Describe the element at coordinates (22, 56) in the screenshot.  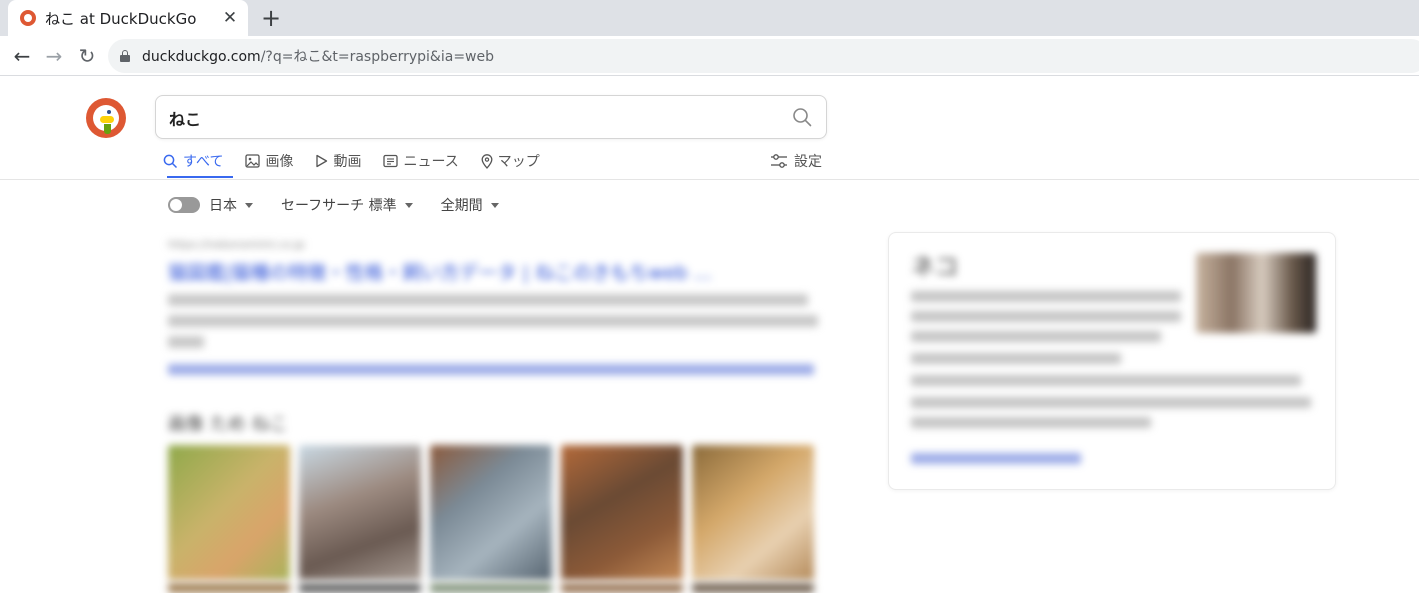
I see `back-button: ←` at that location.